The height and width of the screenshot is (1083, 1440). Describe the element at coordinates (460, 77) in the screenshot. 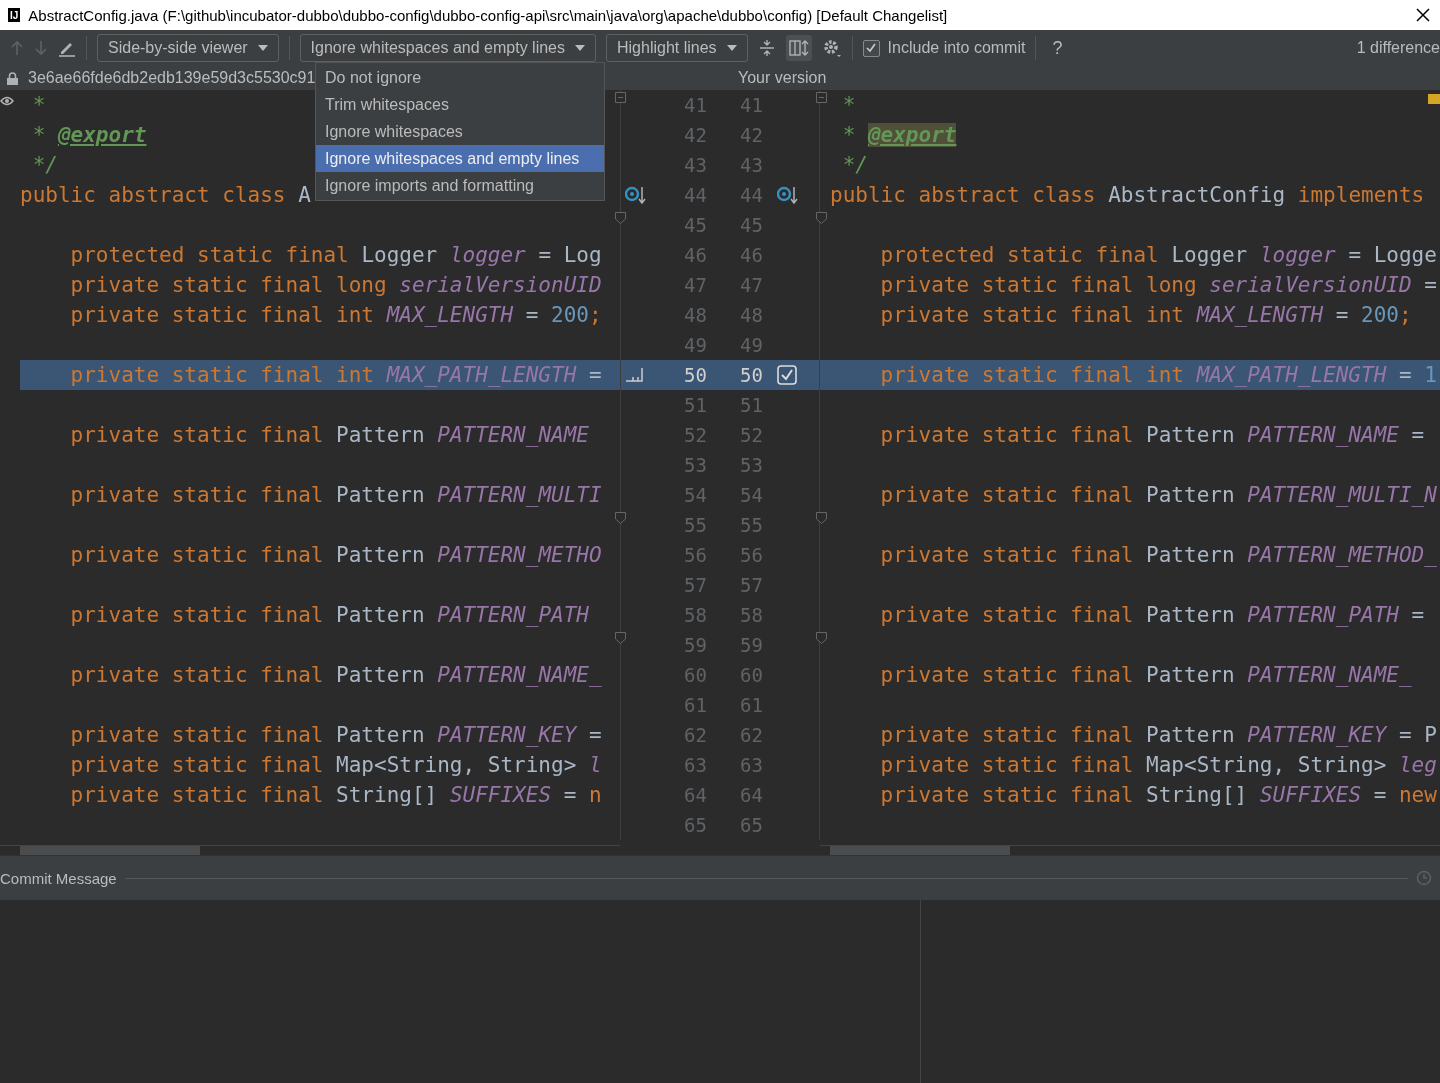

I see `menu-item: Do not ignore` at that location.